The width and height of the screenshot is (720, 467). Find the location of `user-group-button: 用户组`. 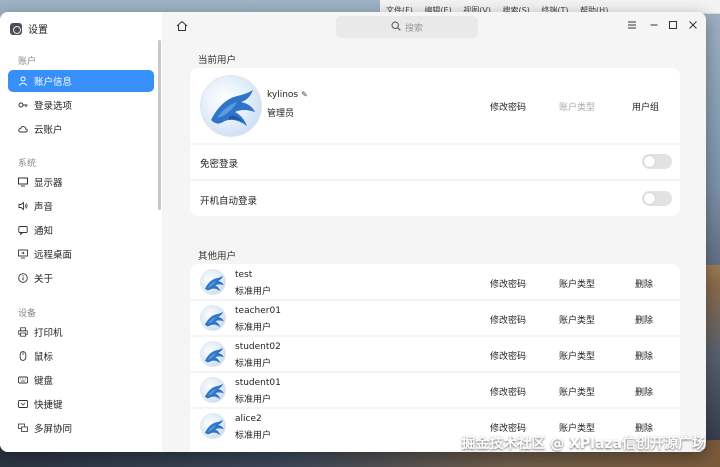

user-group-button: 用户组 is located at coordinates (645, 106).